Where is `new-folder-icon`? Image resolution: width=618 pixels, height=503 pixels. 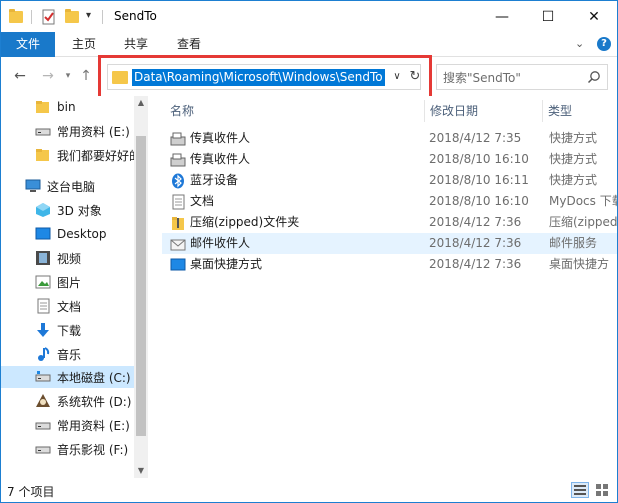
new-folder-icon is located at coordinates (72, 16).